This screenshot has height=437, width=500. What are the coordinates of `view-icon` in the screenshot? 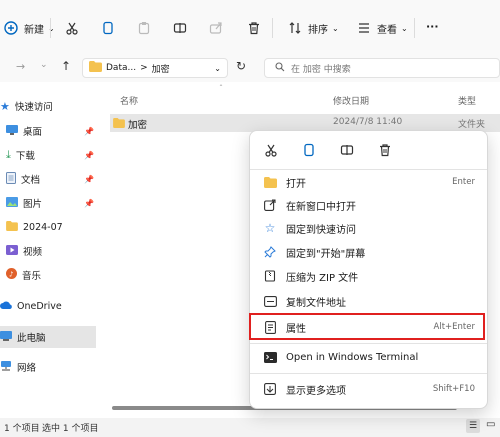 It's located at (364, 28).